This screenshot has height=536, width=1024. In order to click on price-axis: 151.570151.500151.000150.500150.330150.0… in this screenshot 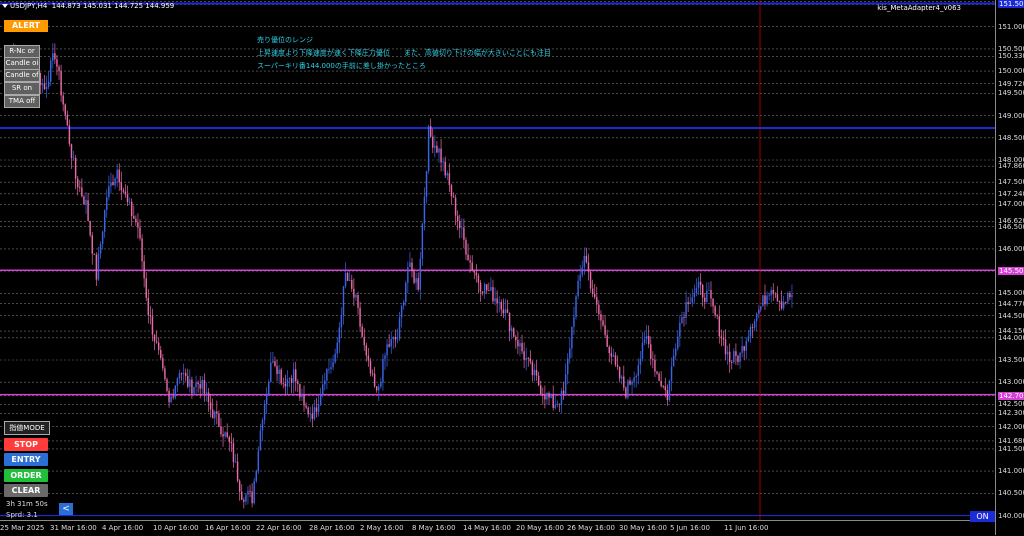, I will do `click(1009, 267)`.